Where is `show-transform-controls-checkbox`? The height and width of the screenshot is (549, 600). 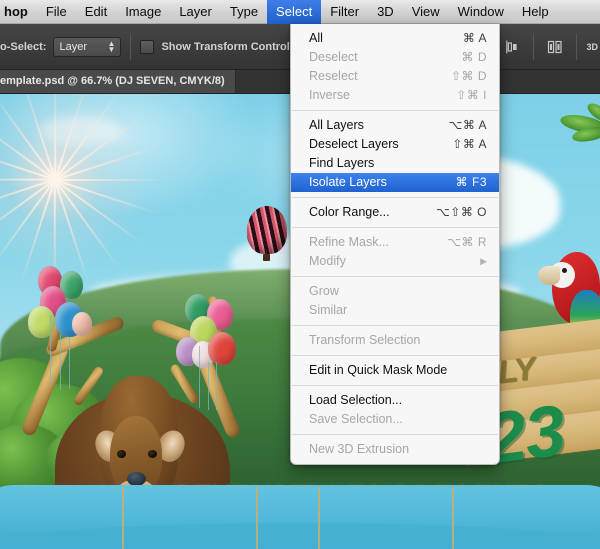
show-transform-controls-checkbox is located at coordinates (147, 46).